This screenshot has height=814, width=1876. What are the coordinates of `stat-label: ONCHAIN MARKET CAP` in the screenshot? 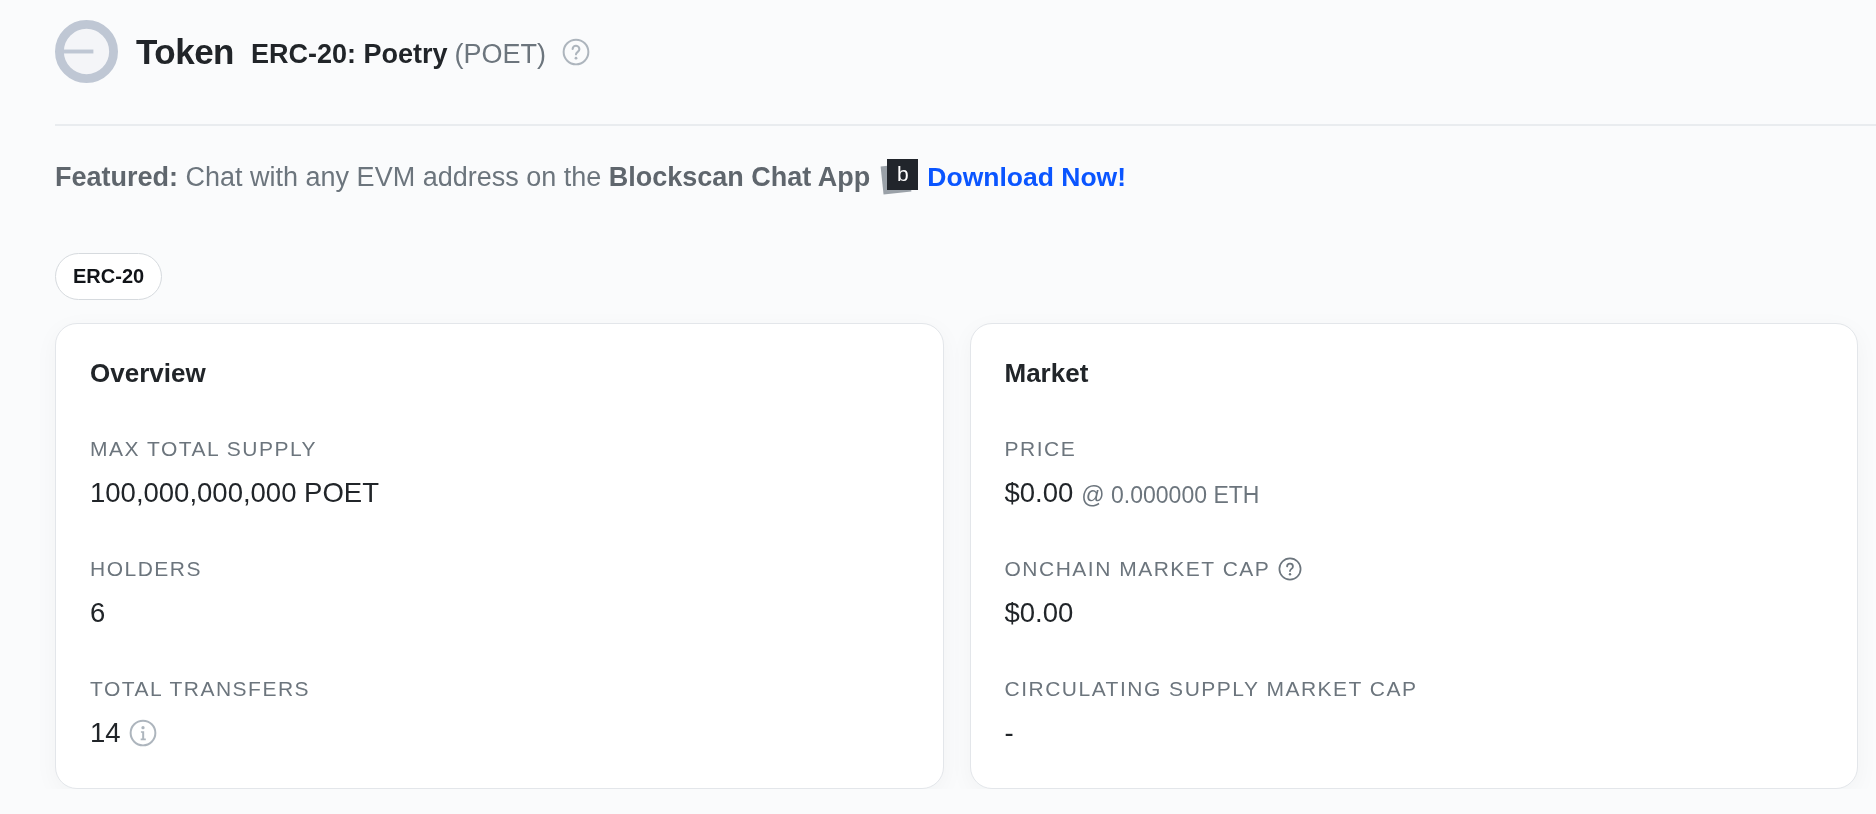 It's located at (1137, 569).